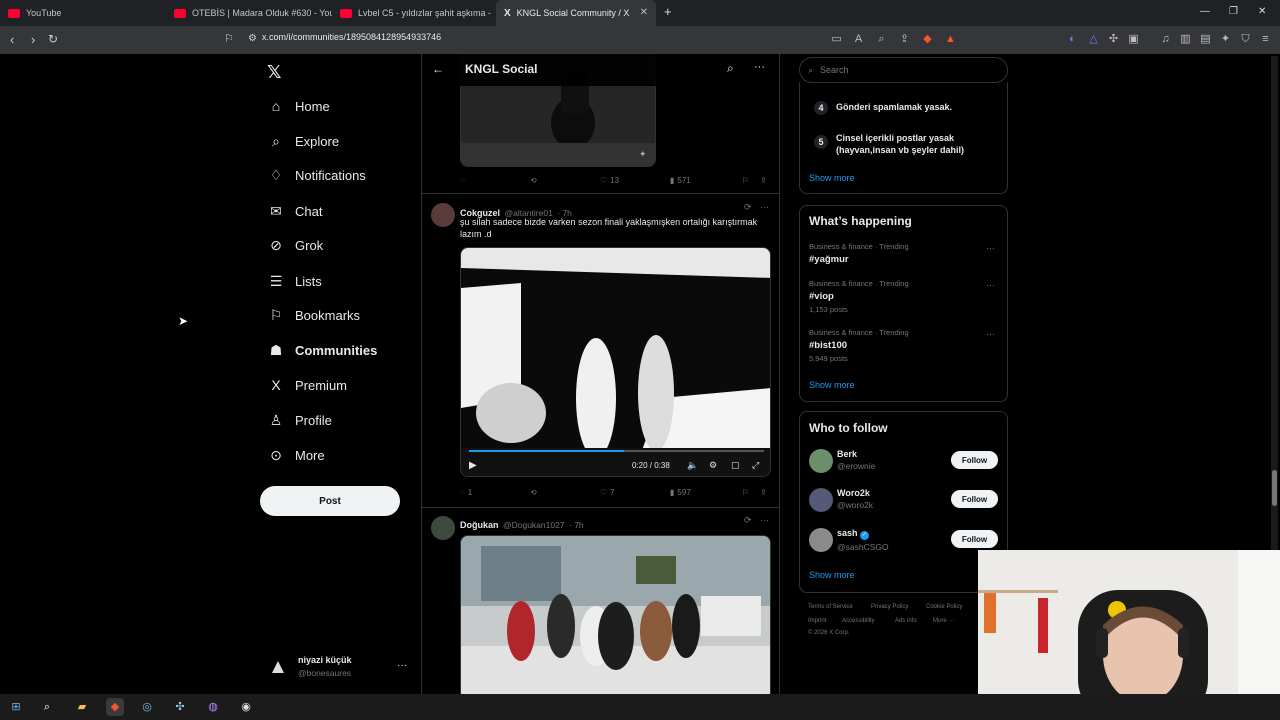 The image size is (1280, 720). I want to click on zoom-icon: ⌕, so click(881, 39).